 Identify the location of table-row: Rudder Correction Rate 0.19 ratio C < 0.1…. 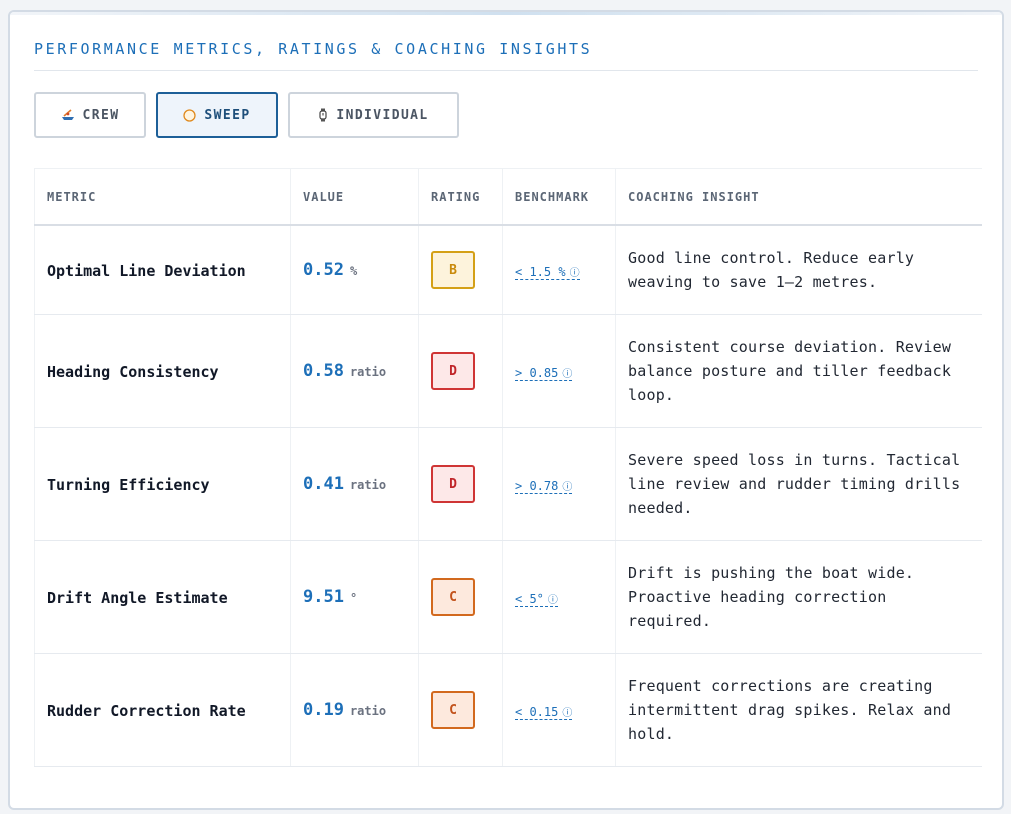
(508, 710).